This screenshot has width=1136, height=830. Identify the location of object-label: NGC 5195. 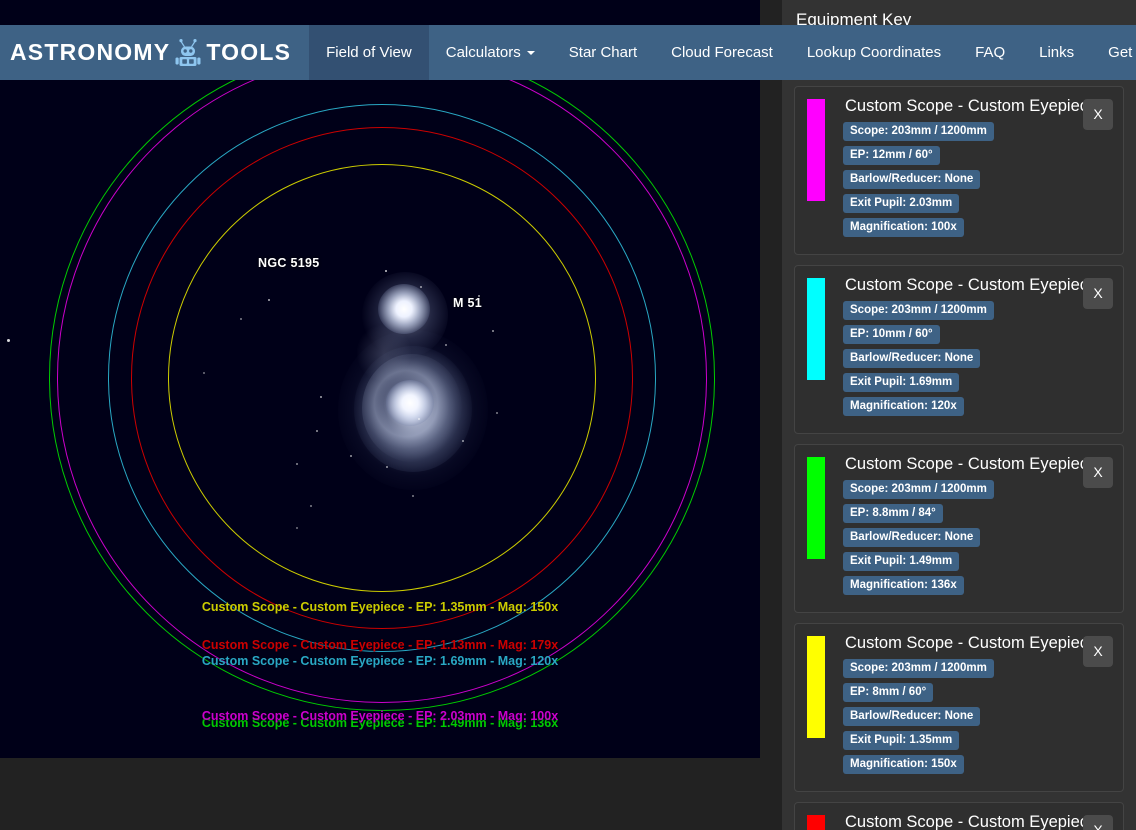
(289, 263).